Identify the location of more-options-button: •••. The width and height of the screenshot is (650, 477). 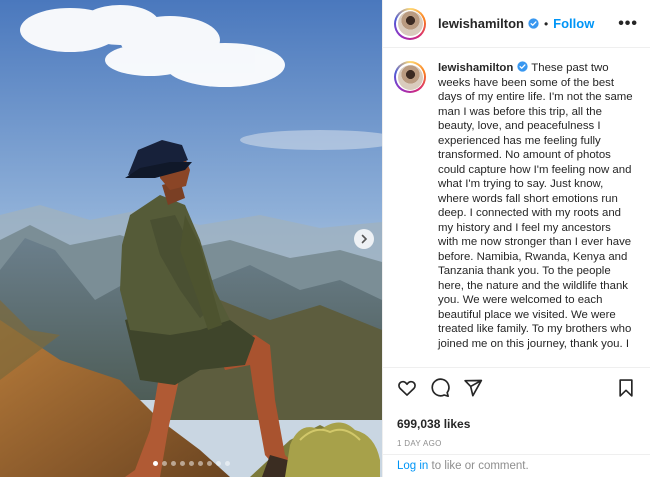
(628, 24).